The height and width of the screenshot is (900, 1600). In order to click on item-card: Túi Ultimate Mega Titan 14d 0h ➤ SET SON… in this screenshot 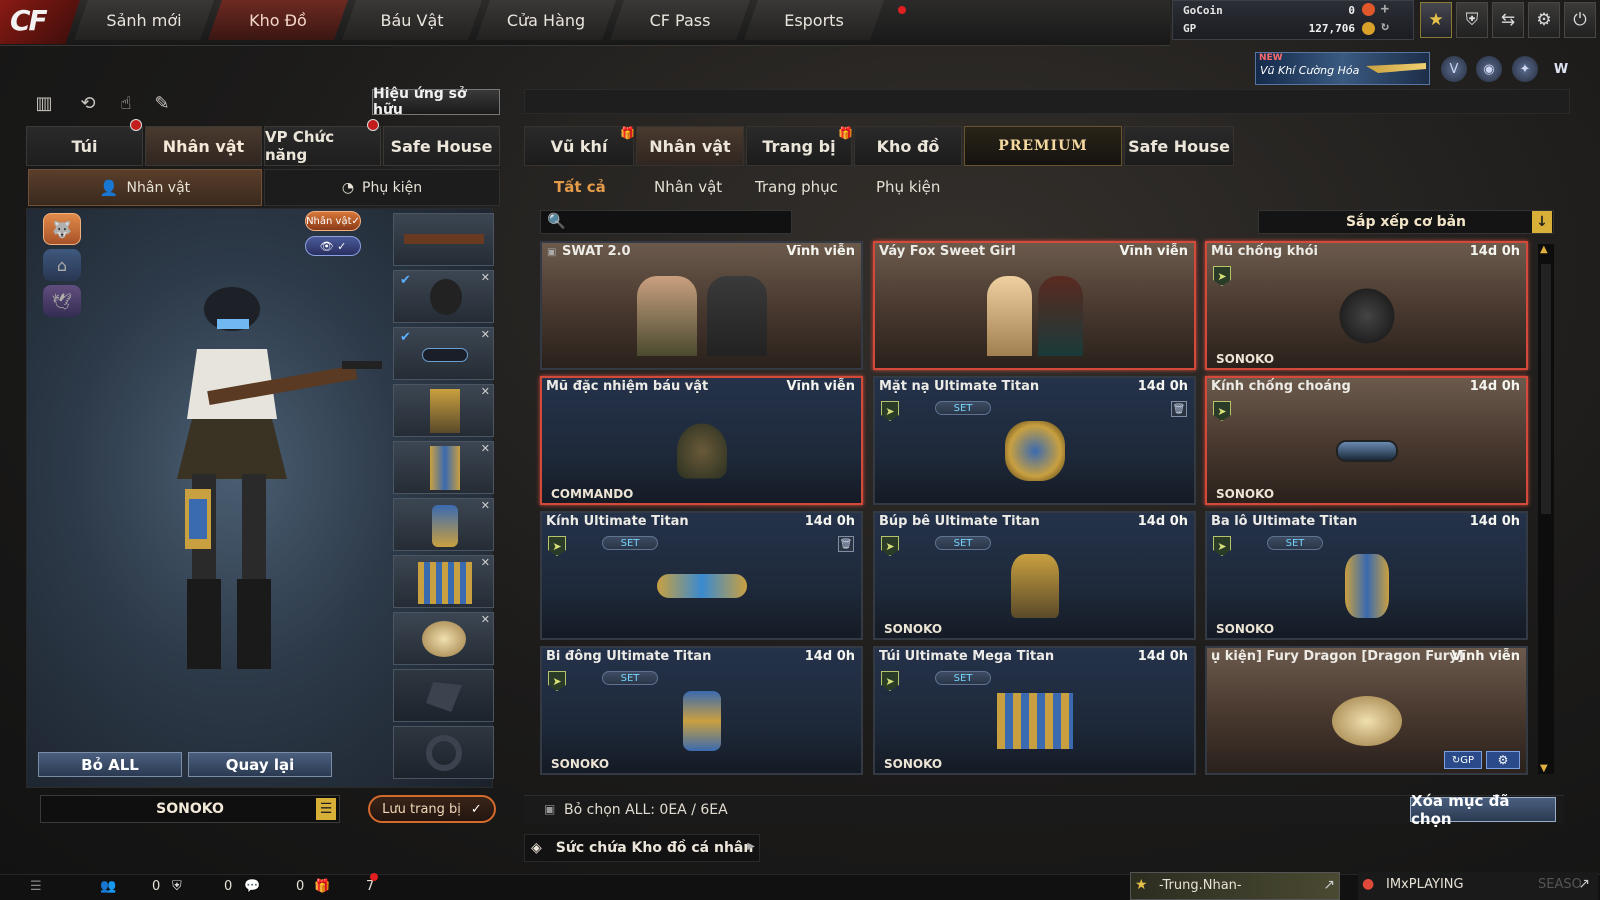, I will do `click(1034, 710)`.